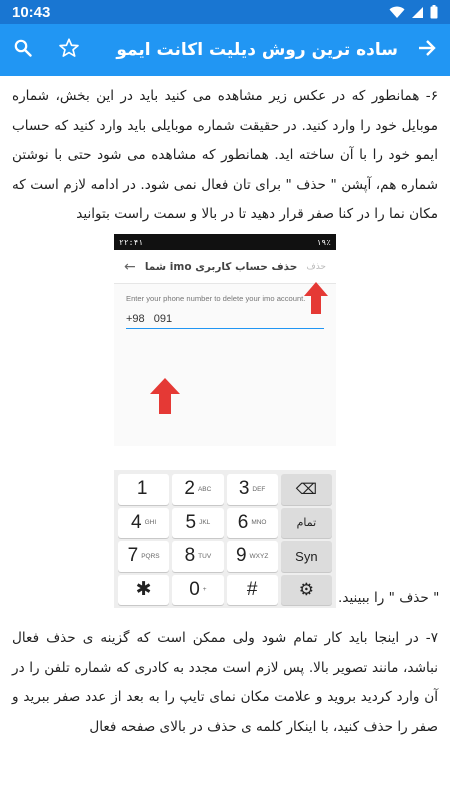 This screenshot has width=450, height=800. I want to click on search-icon, so click(23, 50).